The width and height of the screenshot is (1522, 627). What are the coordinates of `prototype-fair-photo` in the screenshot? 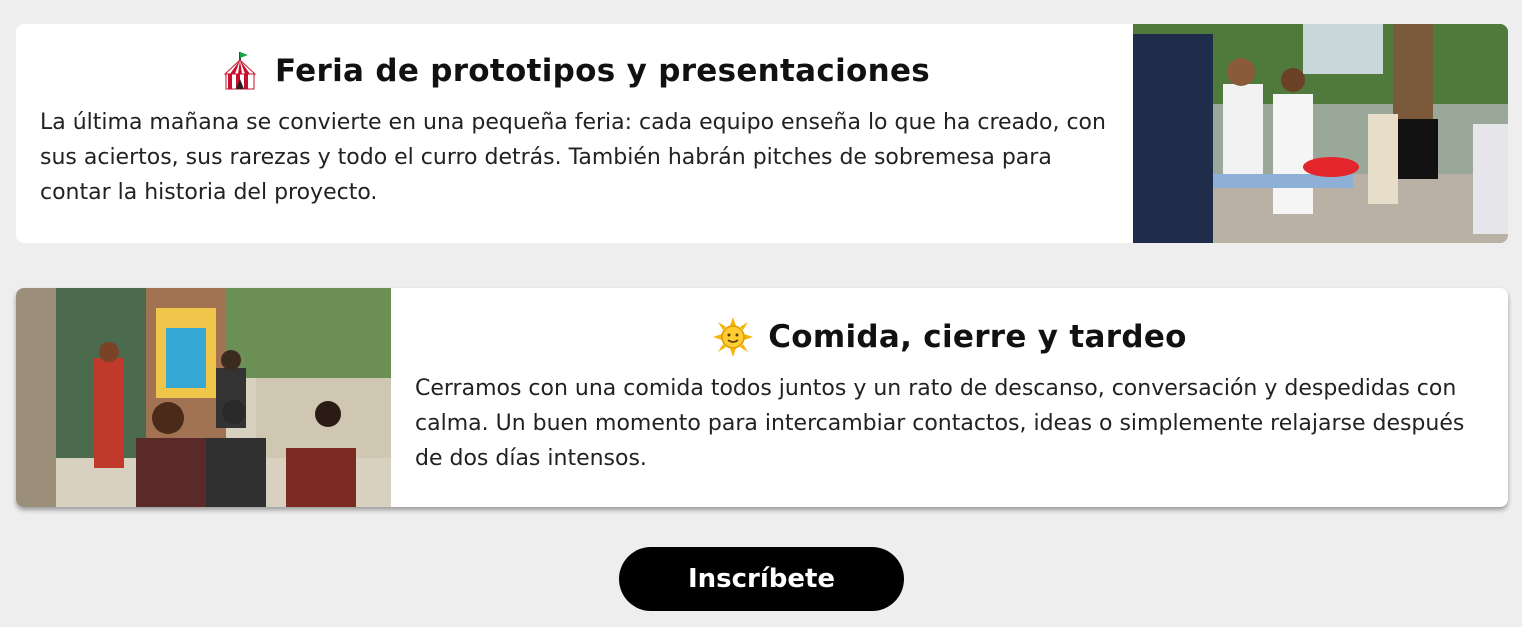 It's located at (1320, 133).